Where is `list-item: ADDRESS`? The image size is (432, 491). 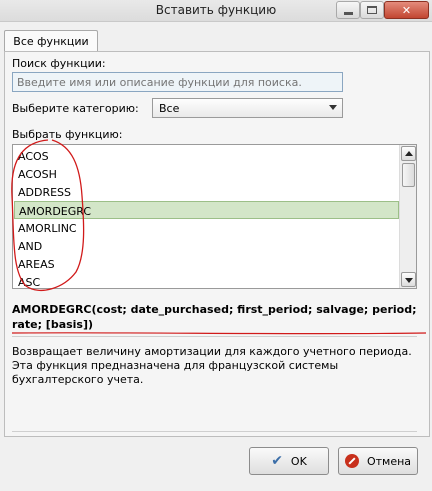
list-item: ADDRESS is located at coordinates (206, 192).